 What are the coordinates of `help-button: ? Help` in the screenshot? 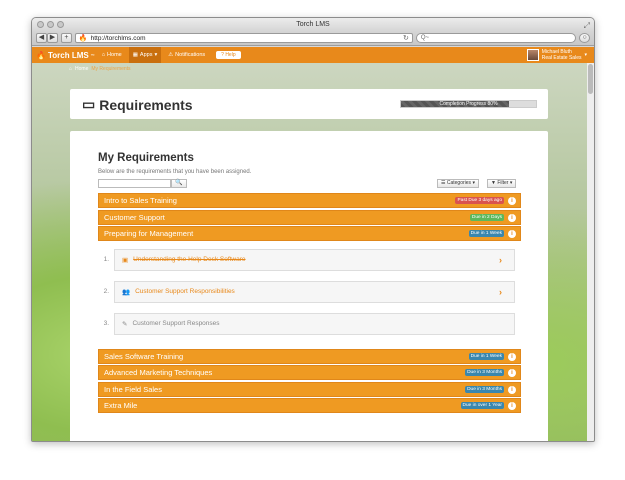 It's located at (228, 55).